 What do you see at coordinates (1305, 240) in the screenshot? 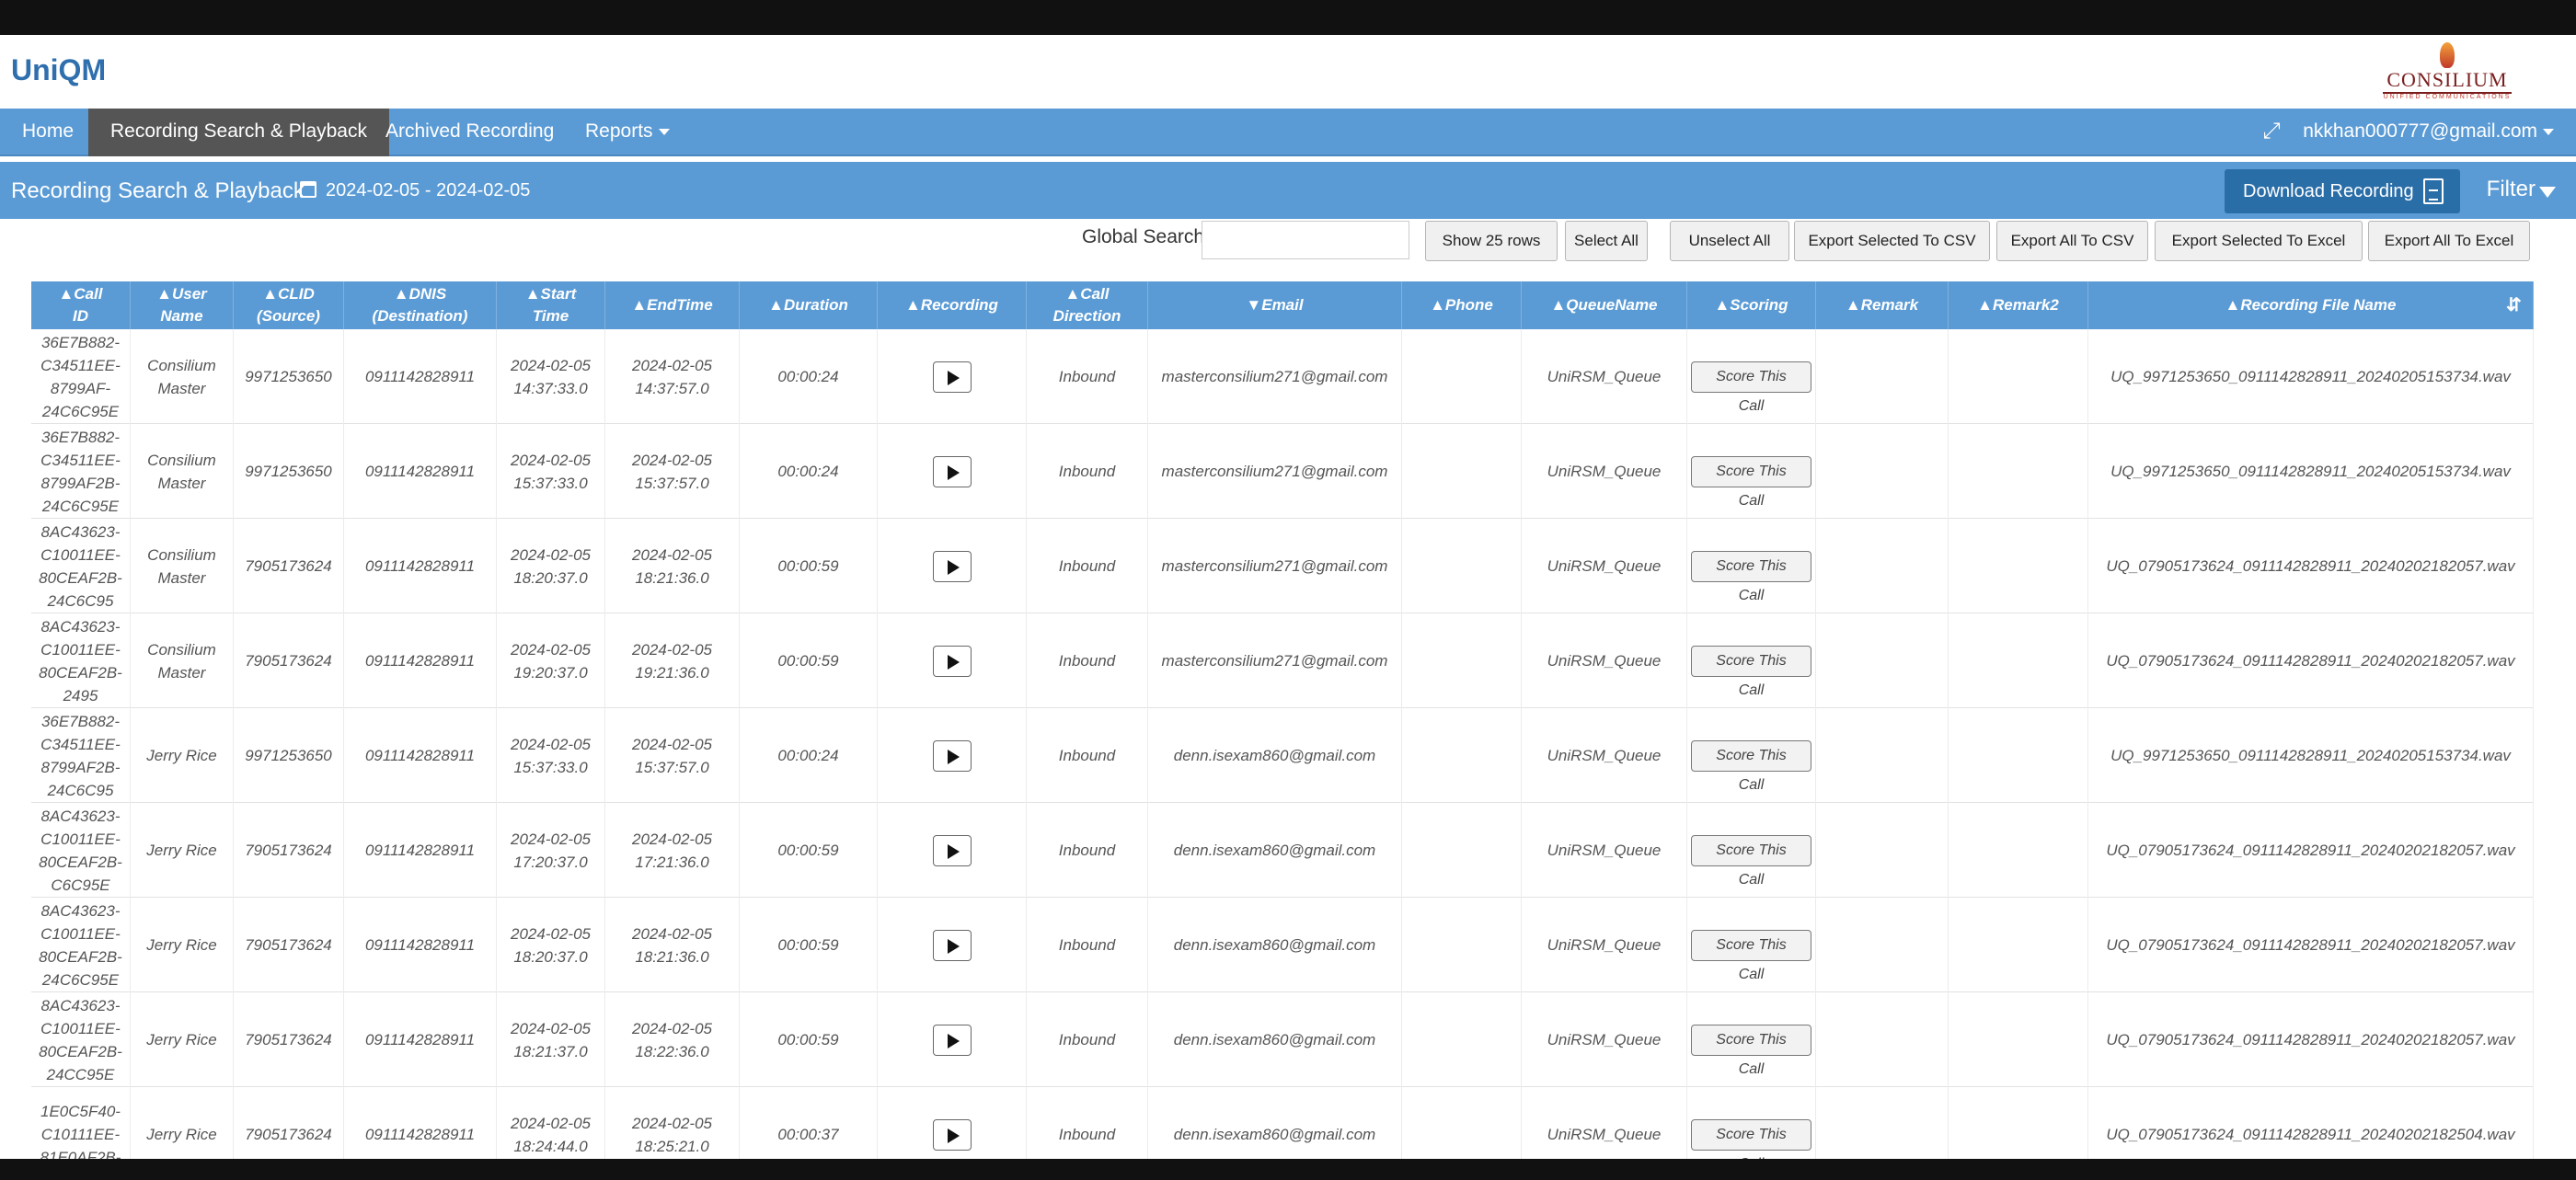
I see `global-search-input` at bounding box center [1305, 240].